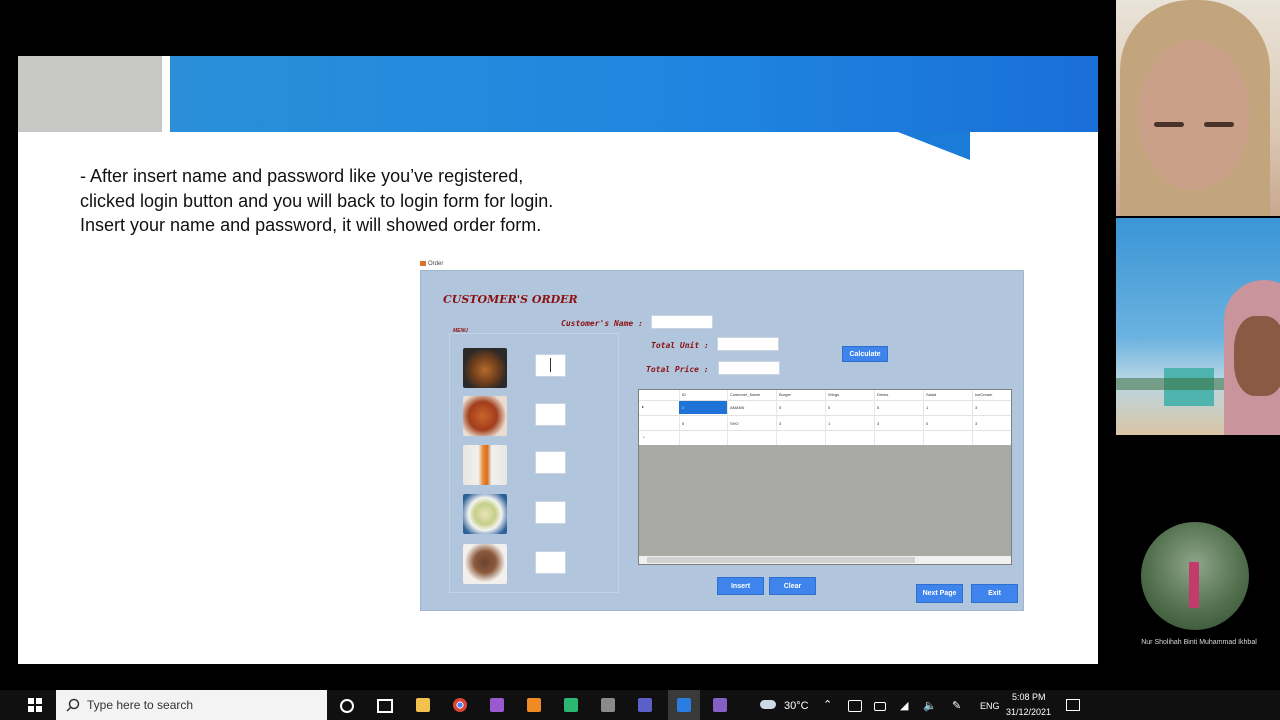  I want to click on search-placeholder: Type here to search, so click(140, 705).